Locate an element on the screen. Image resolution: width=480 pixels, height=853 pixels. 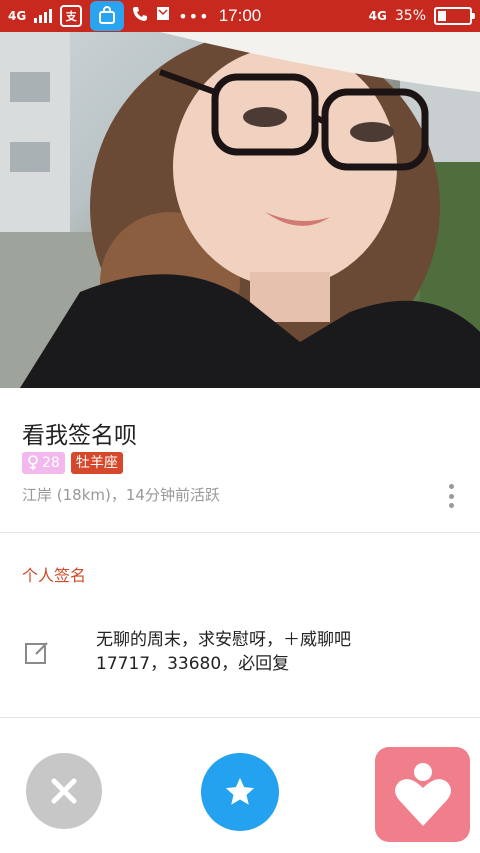
profile-badges: 28 牡羊座 is located at coordinates (72, 463).